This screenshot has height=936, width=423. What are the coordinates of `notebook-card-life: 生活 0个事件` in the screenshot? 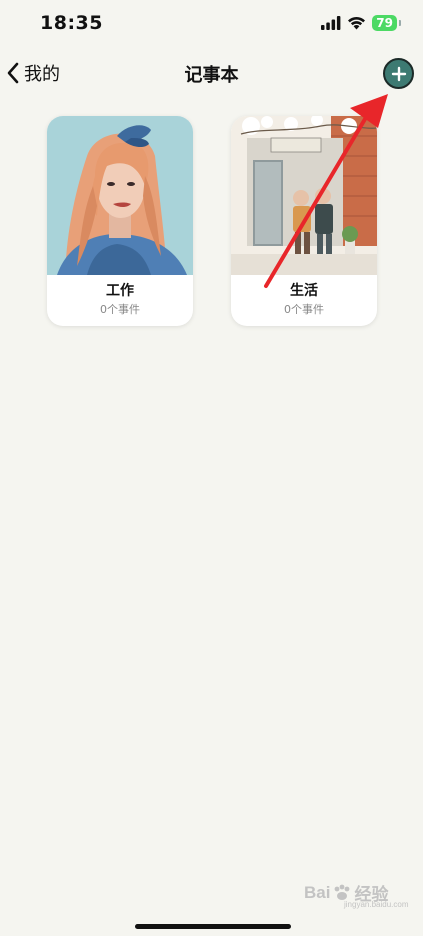 It's located at (304, 221).